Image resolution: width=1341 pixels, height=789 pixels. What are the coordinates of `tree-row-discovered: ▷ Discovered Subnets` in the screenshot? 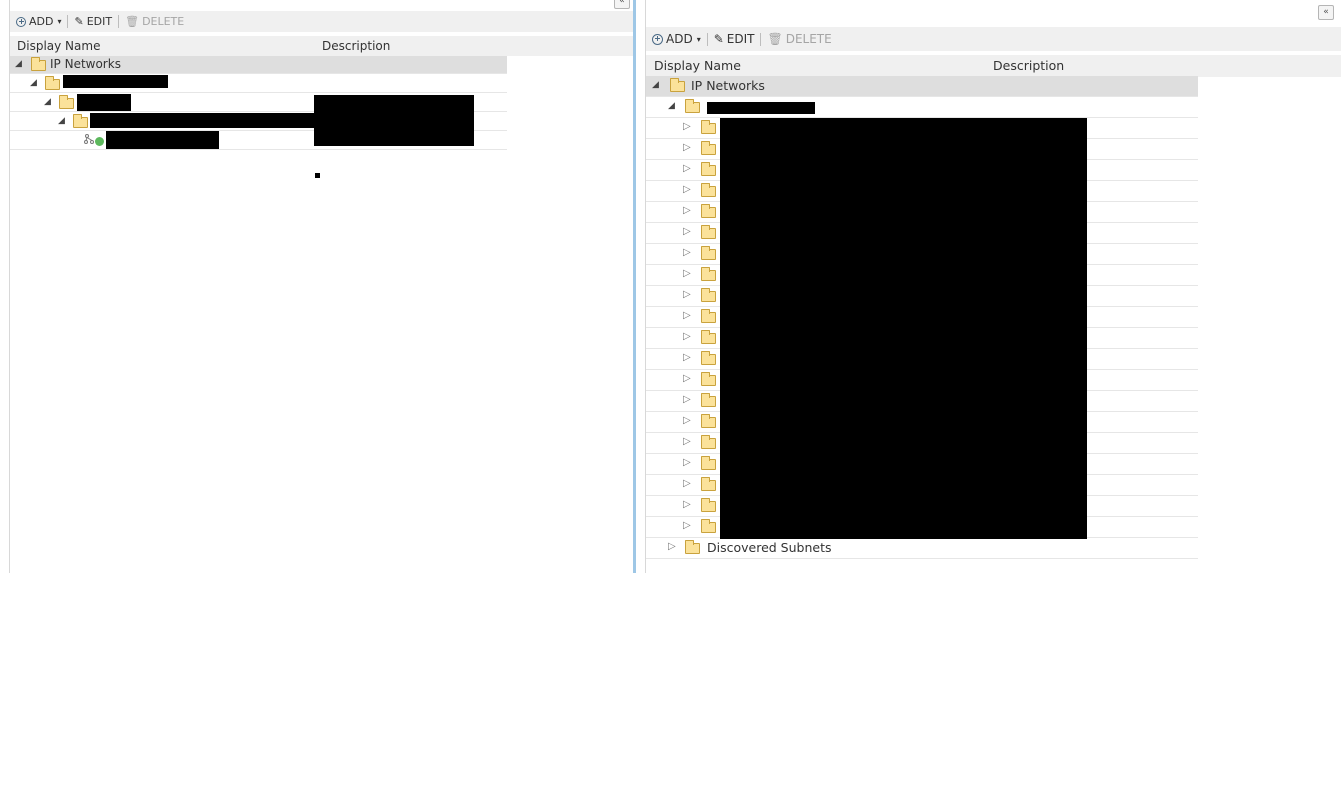 It's located at (922, 548).